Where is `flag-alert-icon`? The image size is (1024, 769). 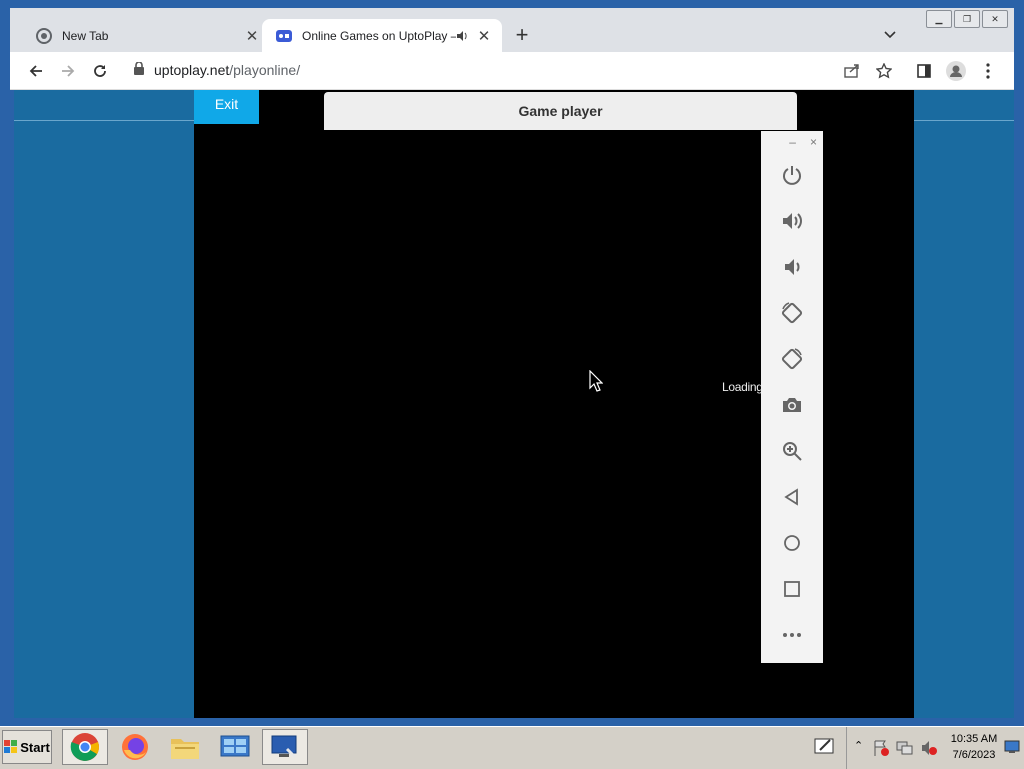
flag-alert-icon is located at coordinates (881, 750).